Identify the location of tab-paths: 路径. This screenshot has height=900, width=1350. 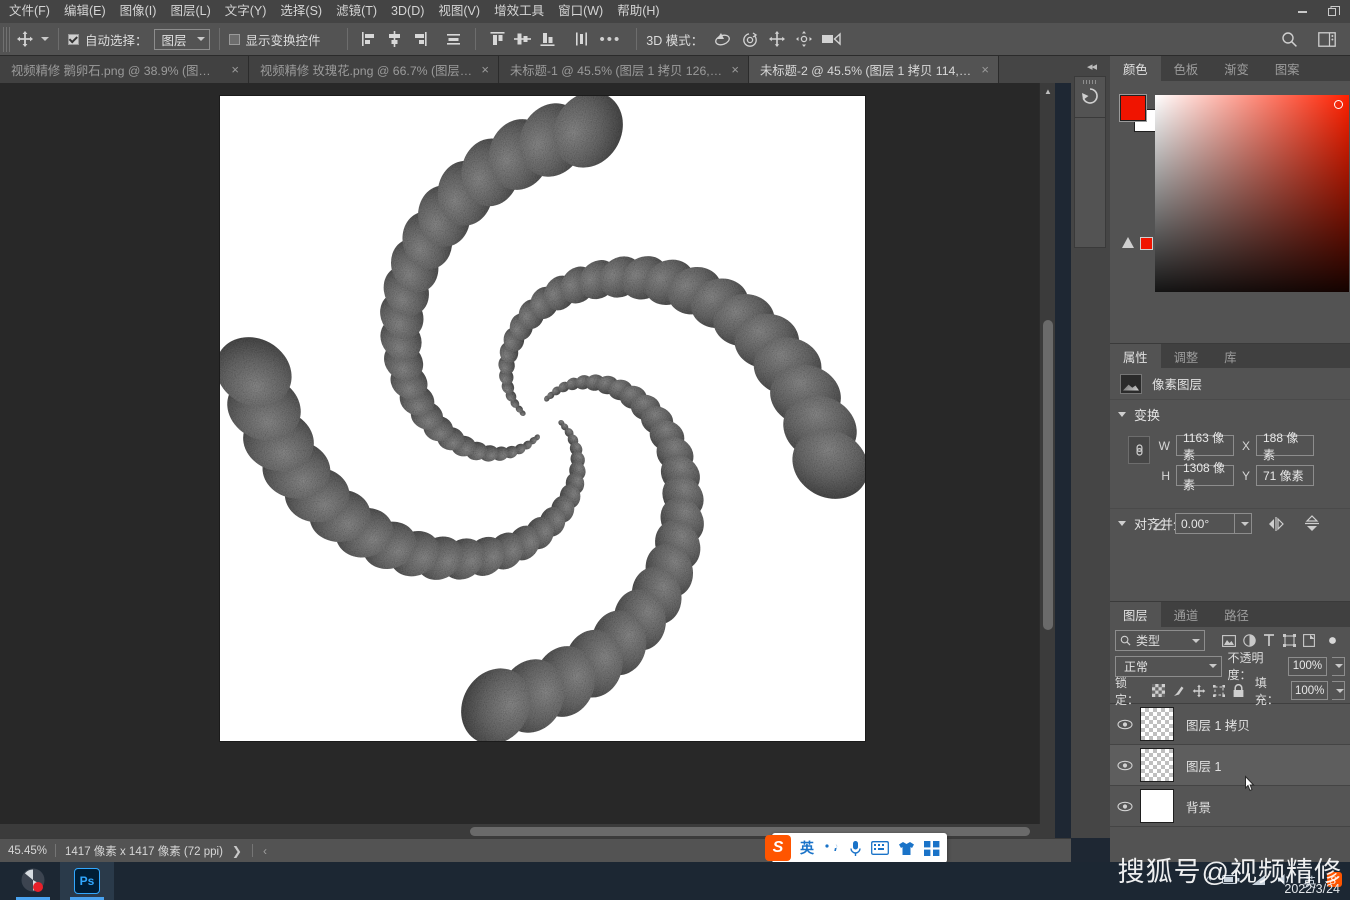
(1236, 614).